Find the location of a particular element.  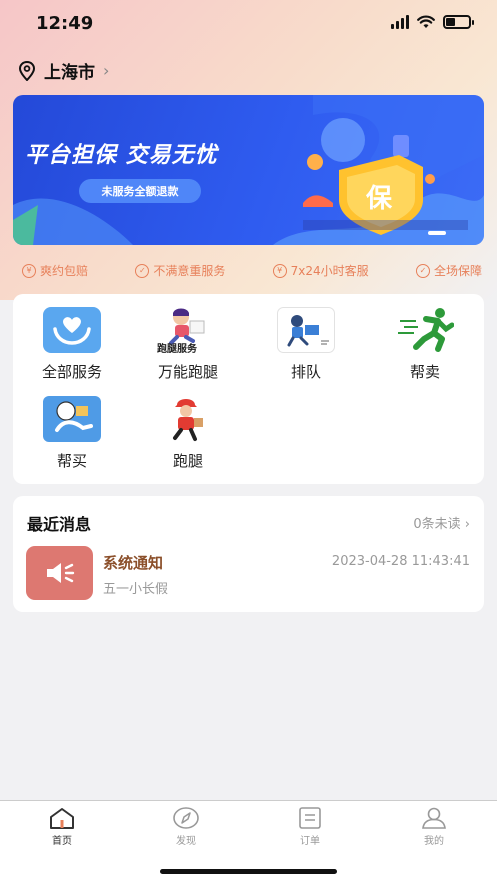

battery-icon is located at coordinates (458, 22).